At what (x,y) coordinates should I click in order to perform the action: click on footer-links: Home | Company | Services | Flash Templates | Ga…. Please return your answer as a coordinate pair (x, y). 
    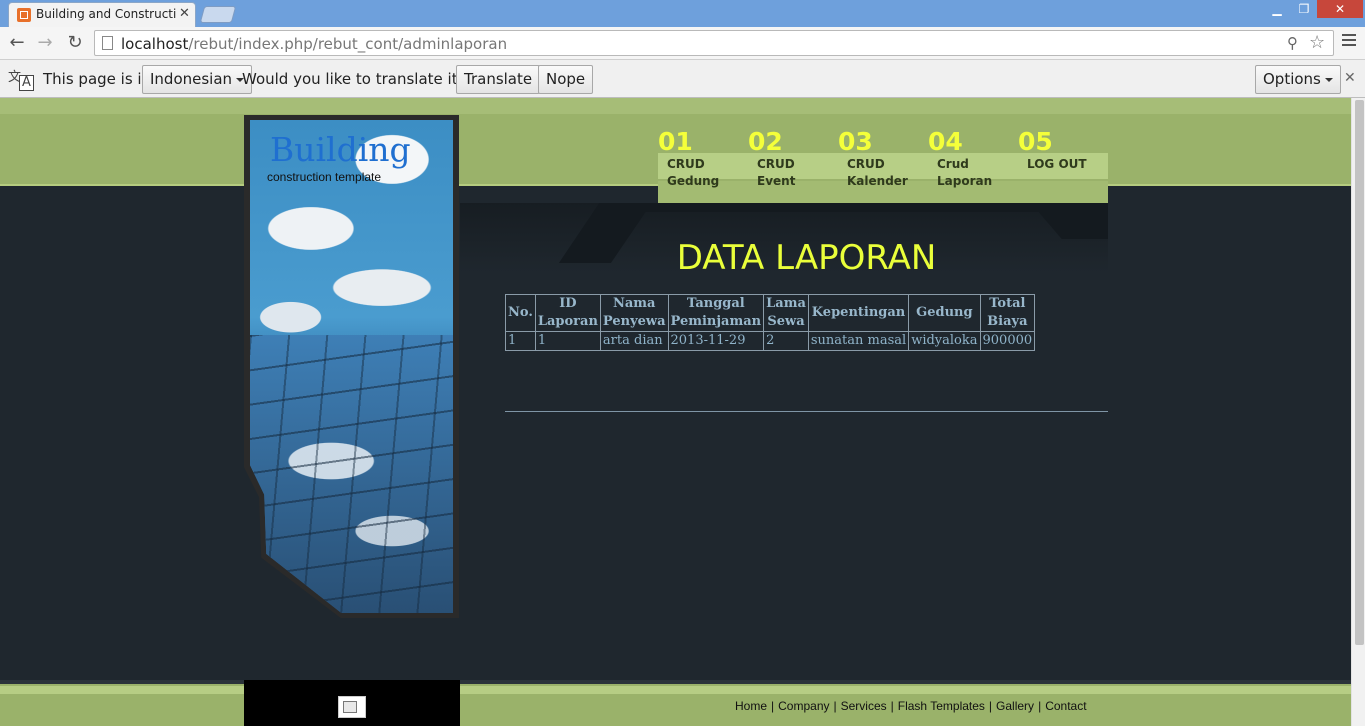
    Looking at the image, I should click on (911, 706).